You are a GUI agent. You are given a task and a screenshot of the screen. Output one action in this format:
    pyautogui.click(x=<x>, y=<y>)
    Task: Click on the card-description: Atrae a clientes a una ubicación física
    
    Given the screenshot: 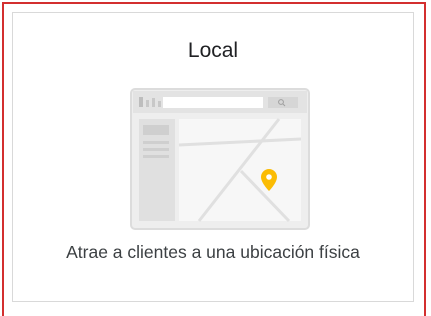 What is the action you would take?
    pyautogui.click(x=213, y=252)
    